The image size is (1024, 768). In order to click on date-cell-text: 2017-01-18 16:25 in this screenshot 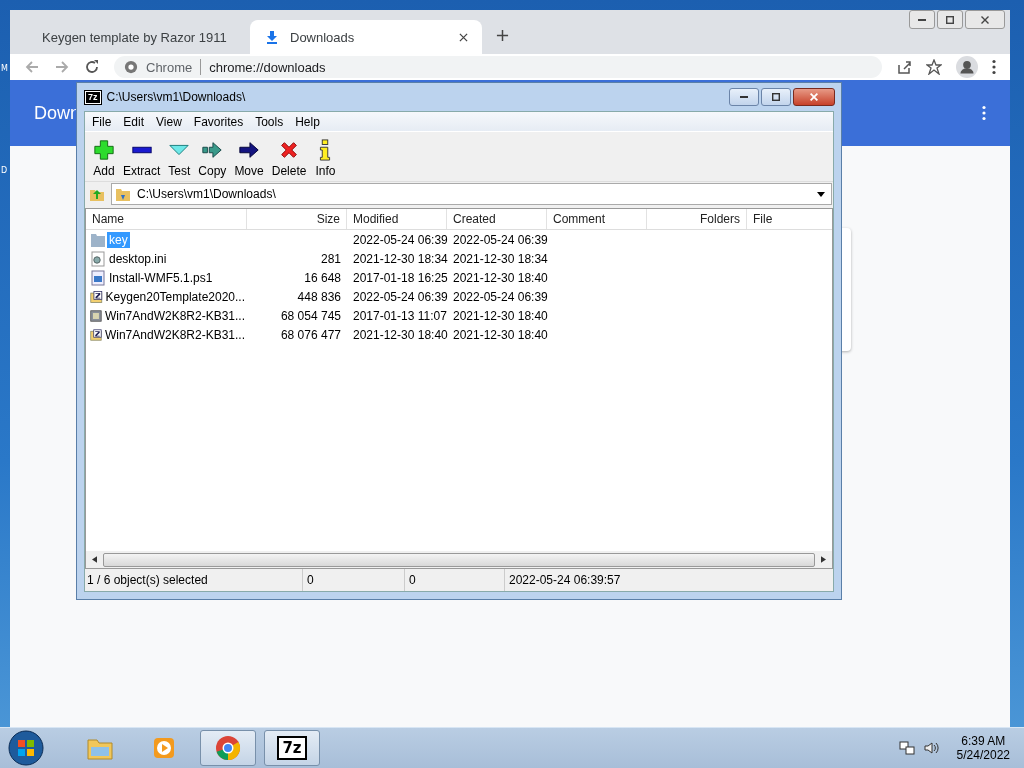, I will do `click(399, 277)`.